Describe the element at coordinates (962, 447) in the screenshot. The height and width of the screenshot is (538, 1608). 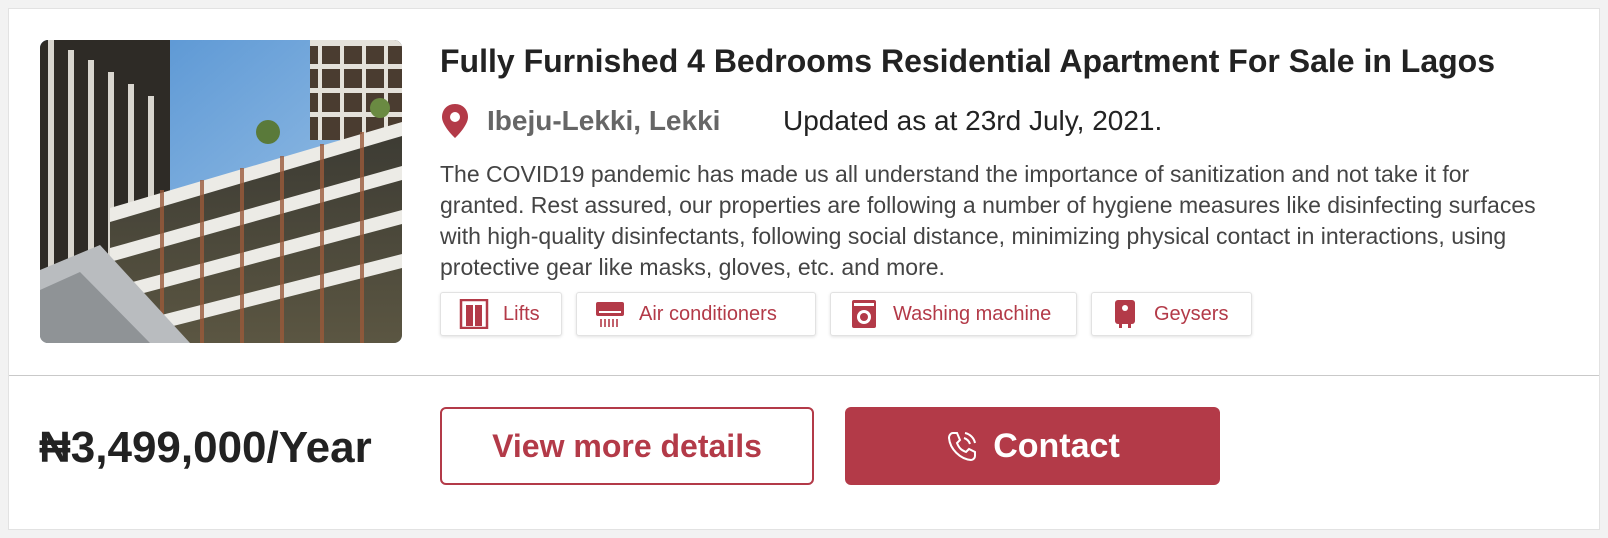
I see `phone-icon` at that location.